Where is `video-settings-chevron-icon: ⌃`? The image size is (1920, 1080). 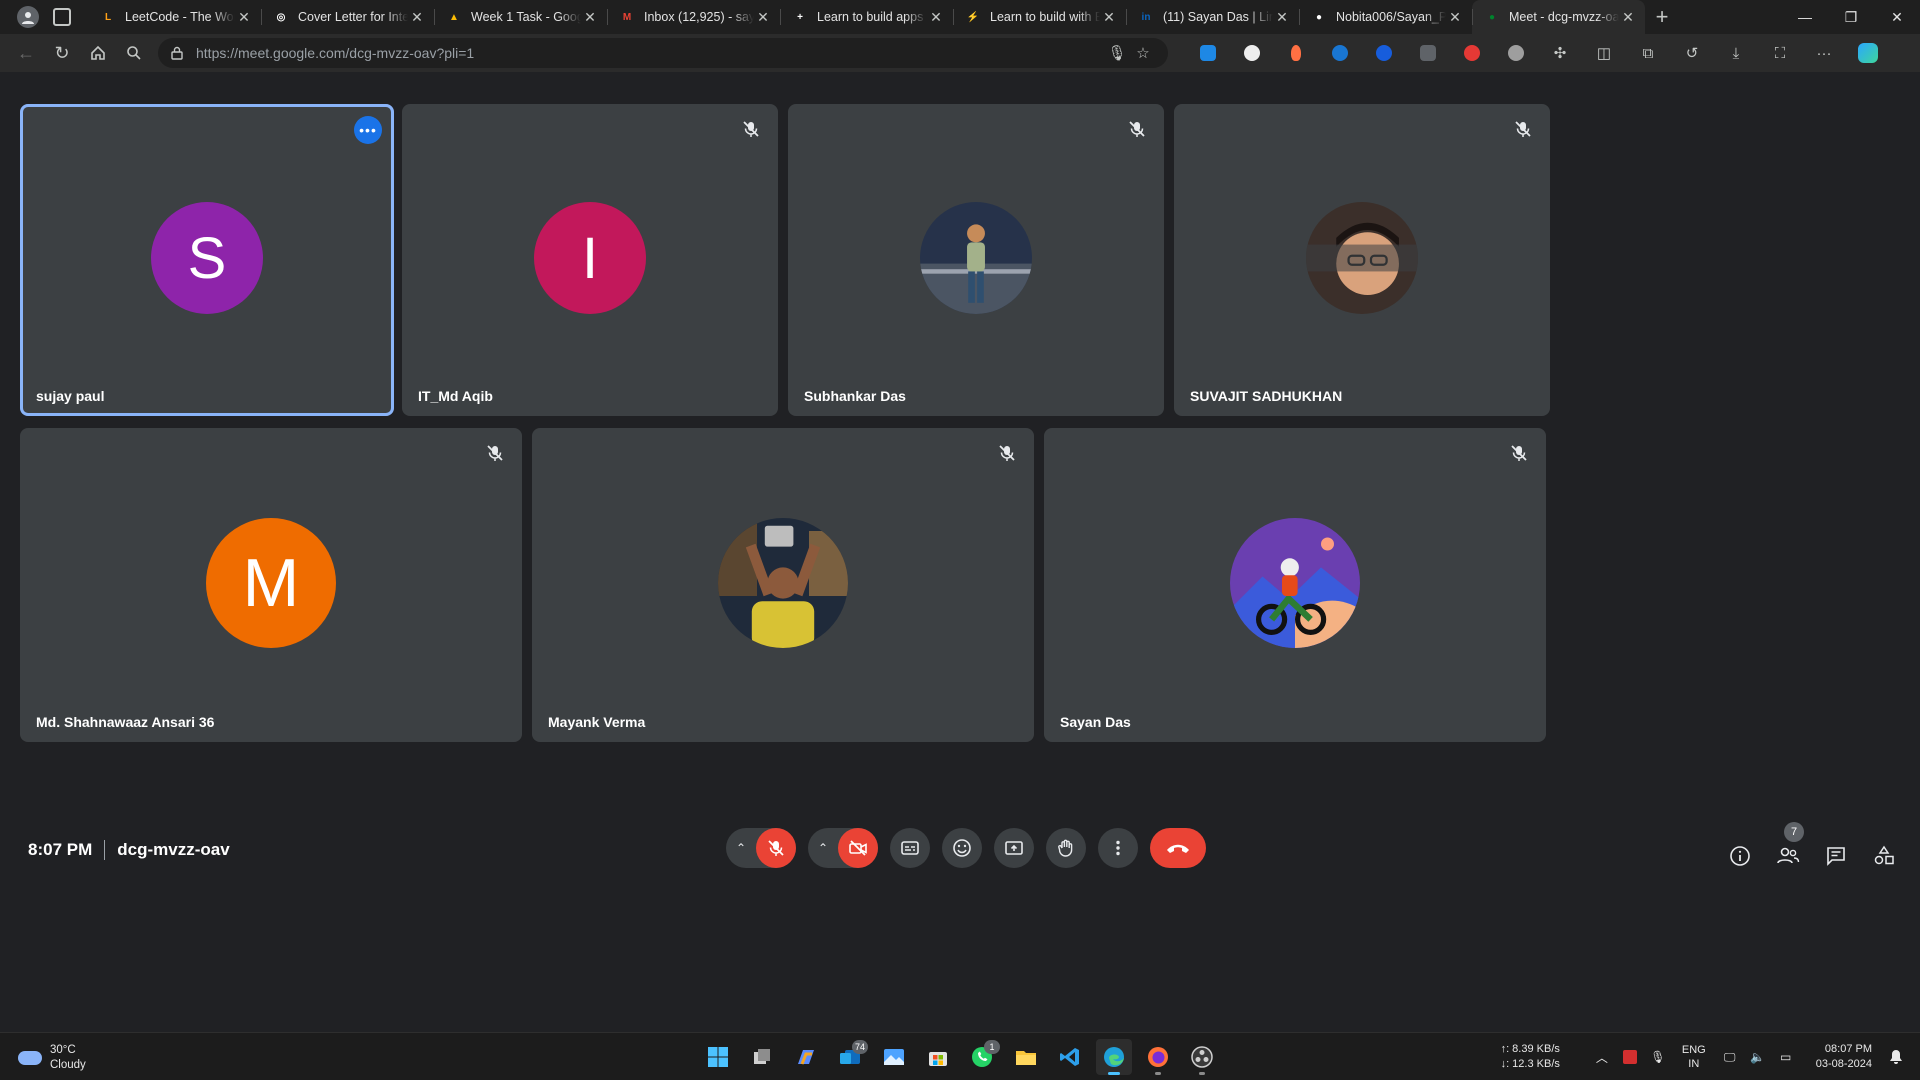
video-settings-chevron-icon: ⌃ is located at coordinates (823, 848).